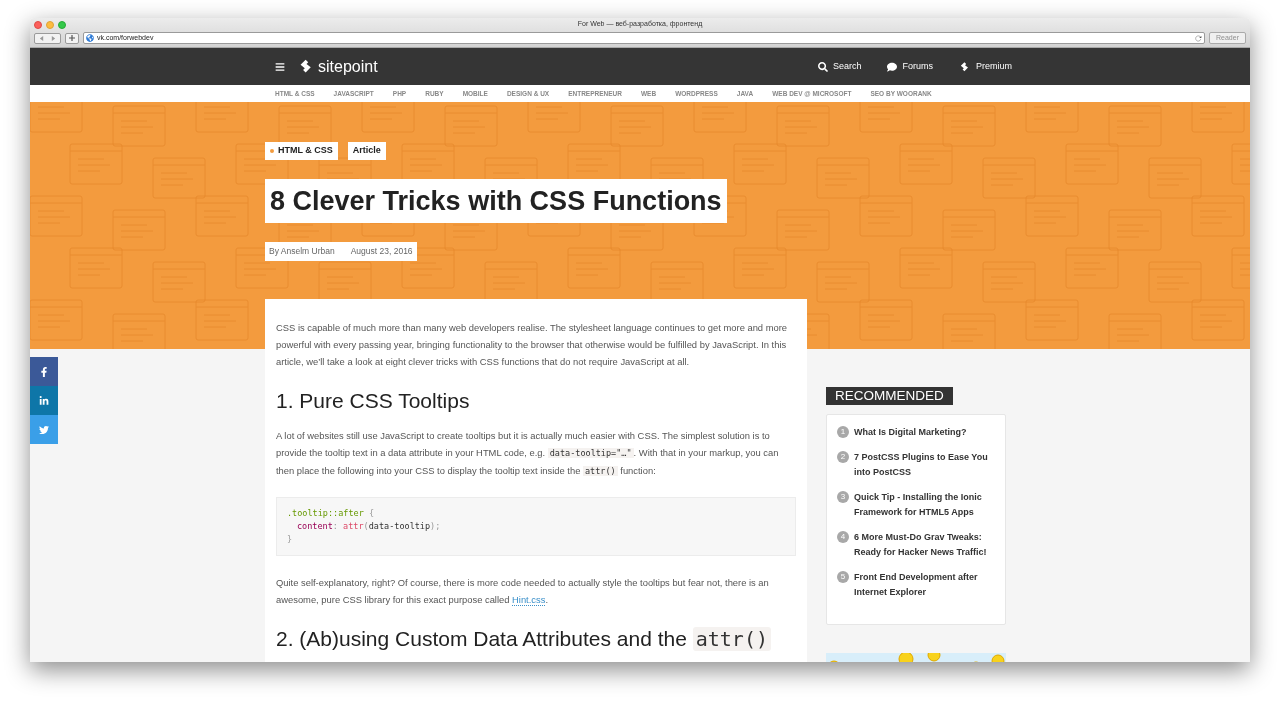 This screenshot has width=1280, height=705. I want to click on header-link: Forums, so click(910, 66).